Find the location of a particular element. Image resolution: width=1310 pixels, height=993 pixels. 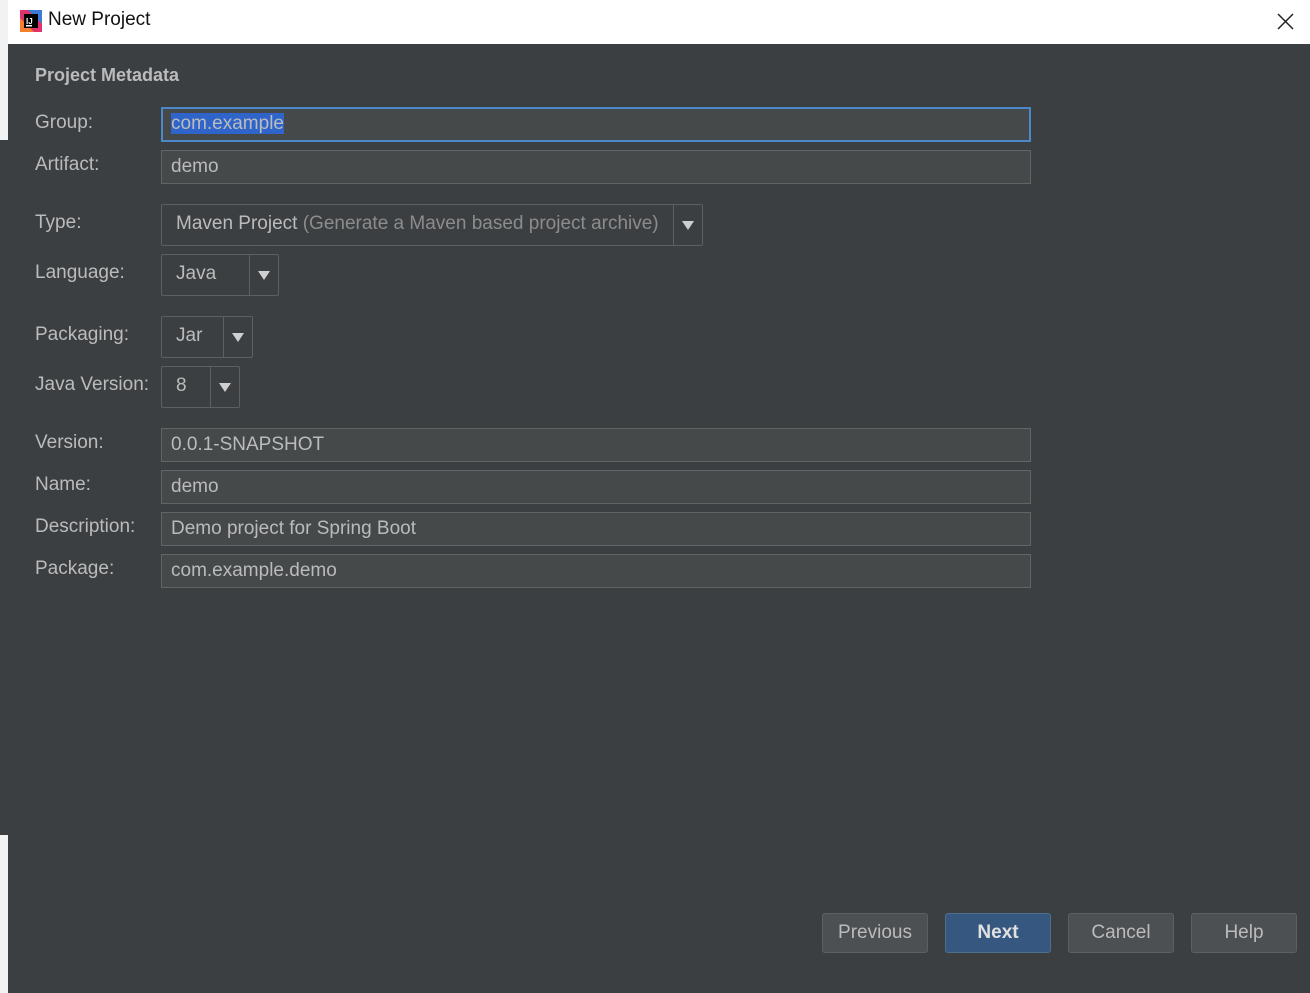

name-input-value: demo is located at coordinates (195, 486).